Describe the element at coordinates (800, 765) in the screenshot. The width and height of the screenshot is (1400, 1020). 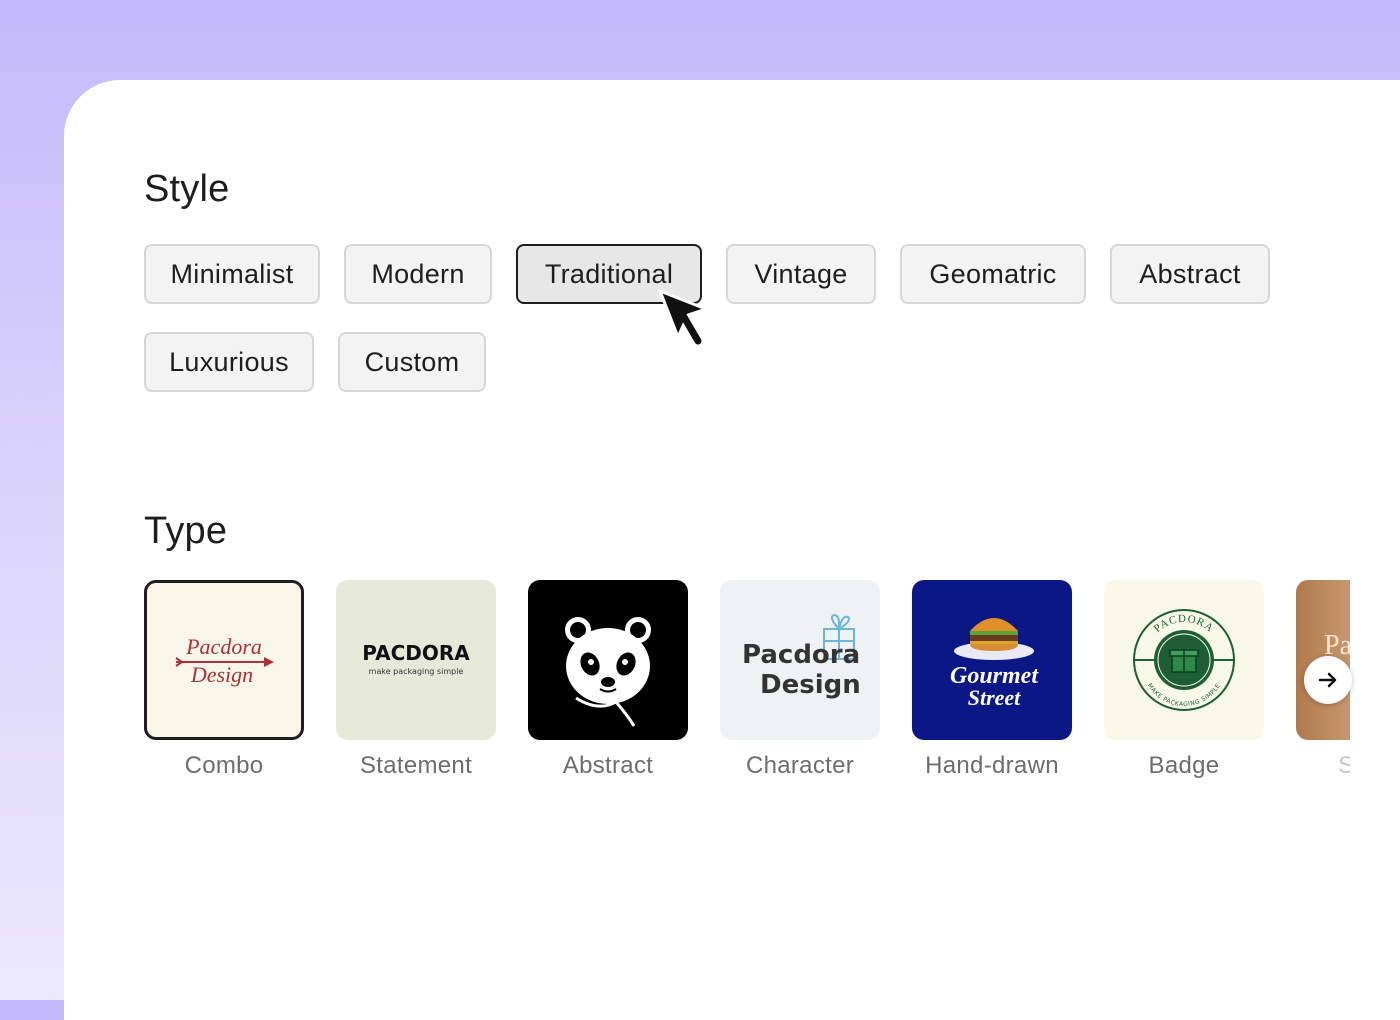
I see `type-label-character: Character` at that location.